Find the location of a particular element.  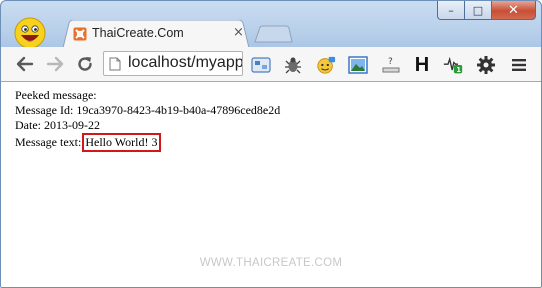

maximize-button: □ is located at coordinates (477, 10).